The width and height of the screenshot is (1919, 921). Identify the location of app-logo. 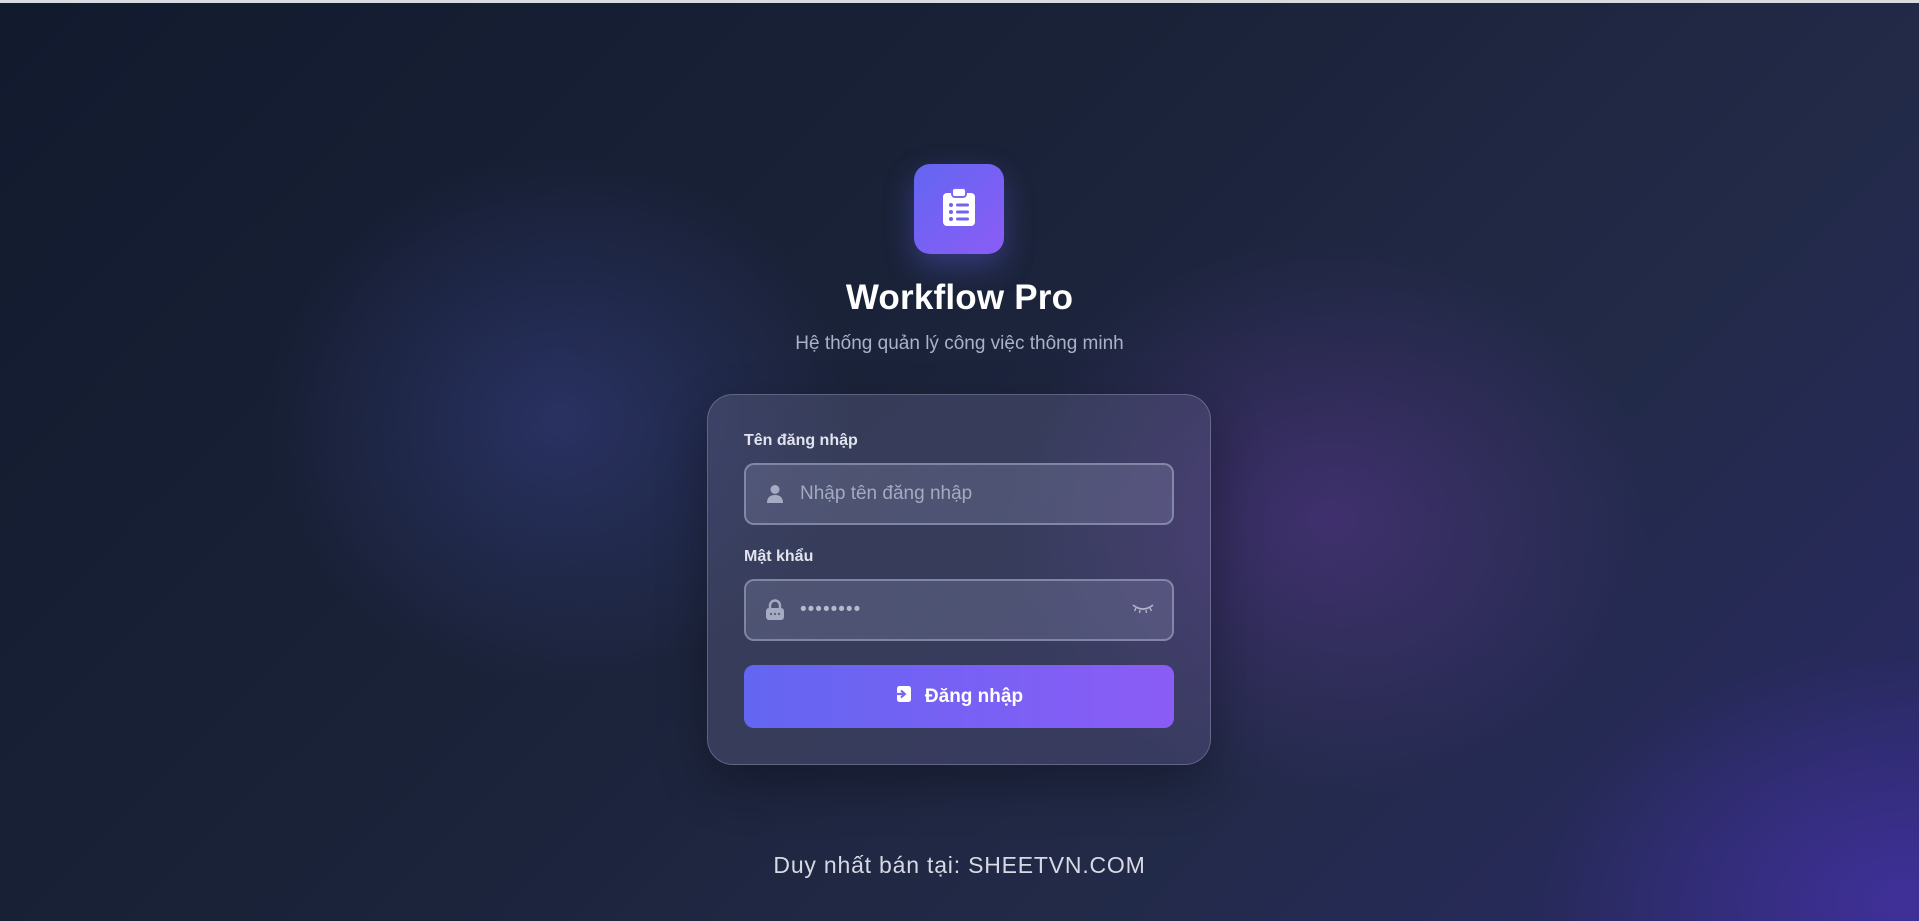
(959, 209).